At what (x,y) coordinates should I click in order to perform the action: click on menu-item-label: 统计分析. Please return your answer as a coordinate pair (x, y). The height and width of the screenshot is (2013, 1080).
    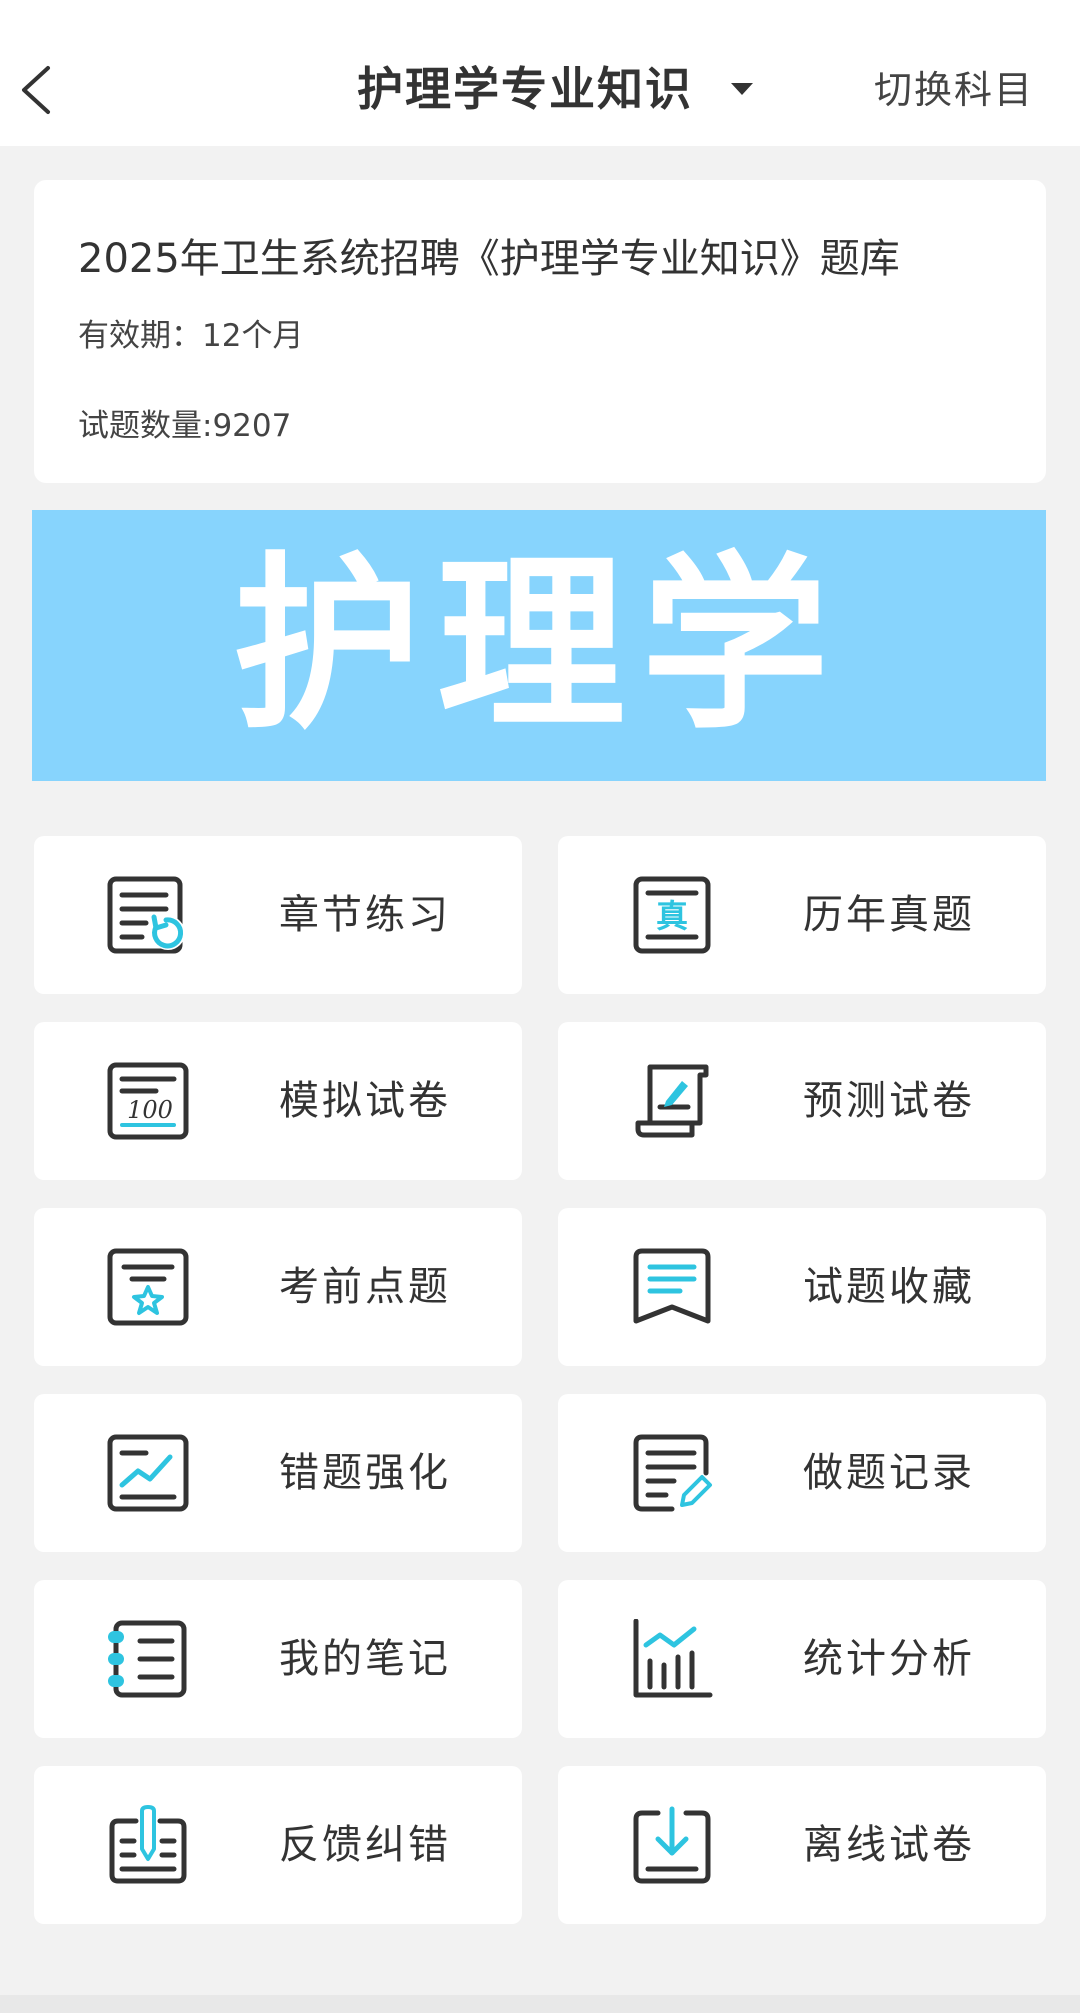
    Looking at the image, I should click on (889, 1659).